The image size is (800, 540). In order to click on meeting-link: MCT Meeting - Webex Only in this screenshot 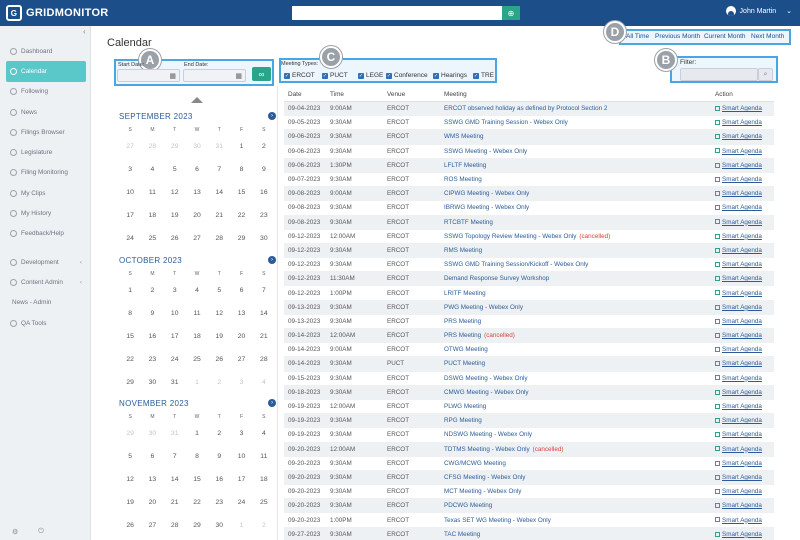, I will do `click(482, 491)`.